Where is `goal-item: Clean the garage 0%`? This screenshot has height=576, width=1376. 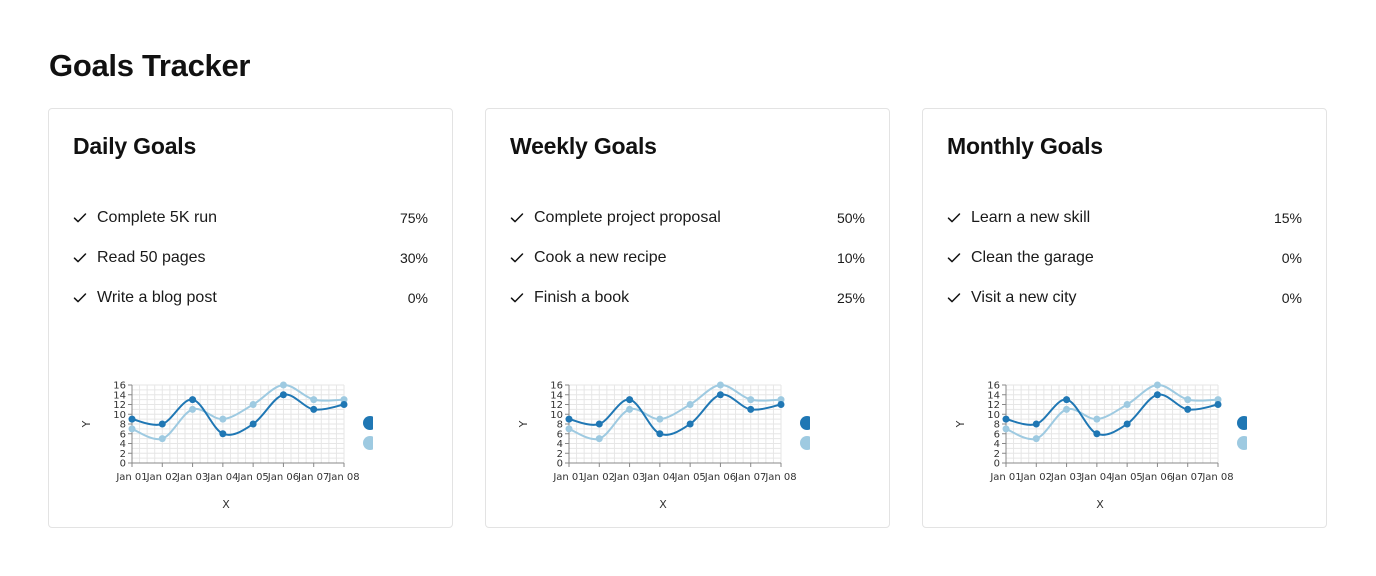
goal-item: Clean the garage 0% is located at coordinates (1124, 263).